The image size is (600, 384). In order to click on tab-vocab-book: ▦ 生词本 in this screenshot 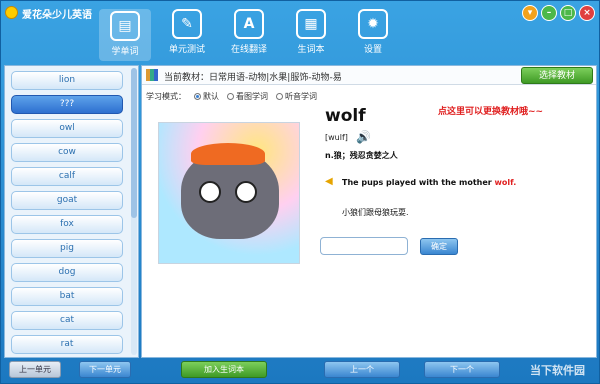, I will do `click(311, 35)`.